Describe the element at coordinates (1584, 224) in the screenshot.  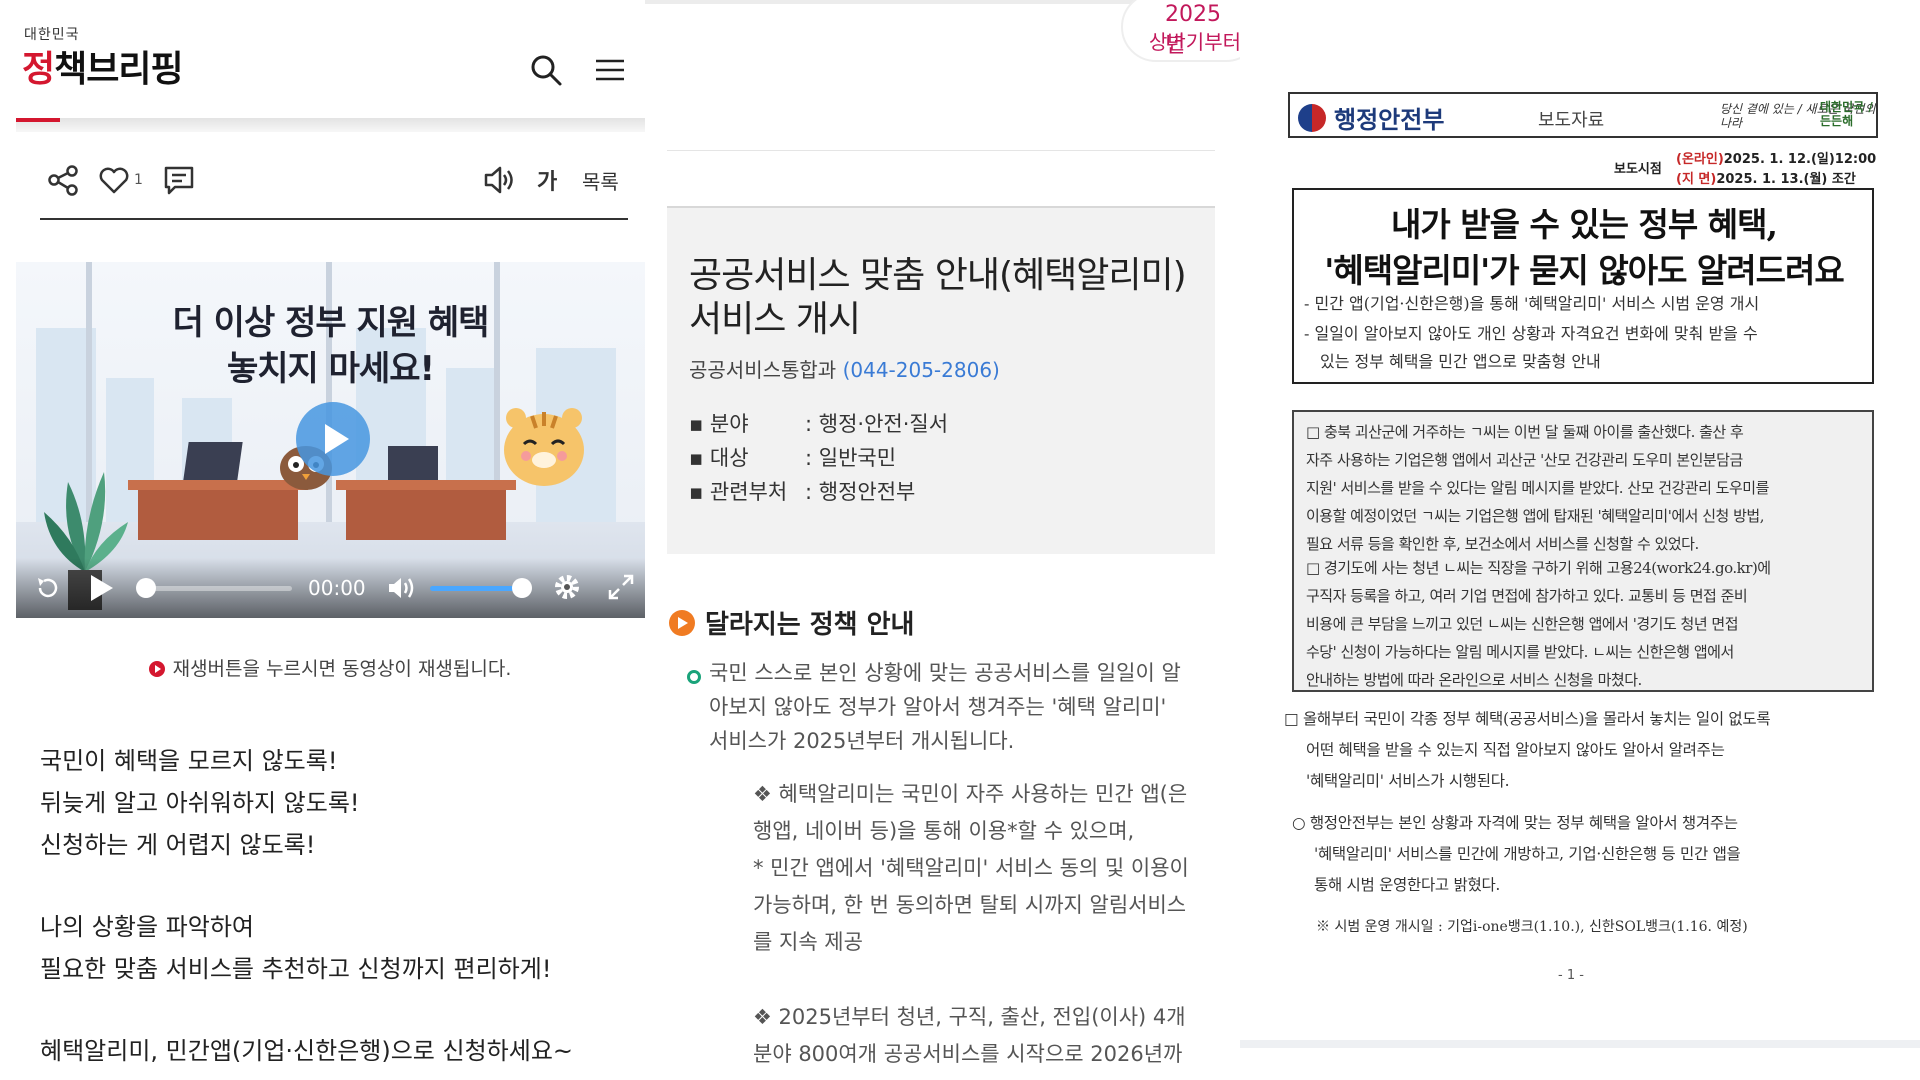
I see `headline-line1: 내가 받을 수 있는 정부 혜택,` at that location.